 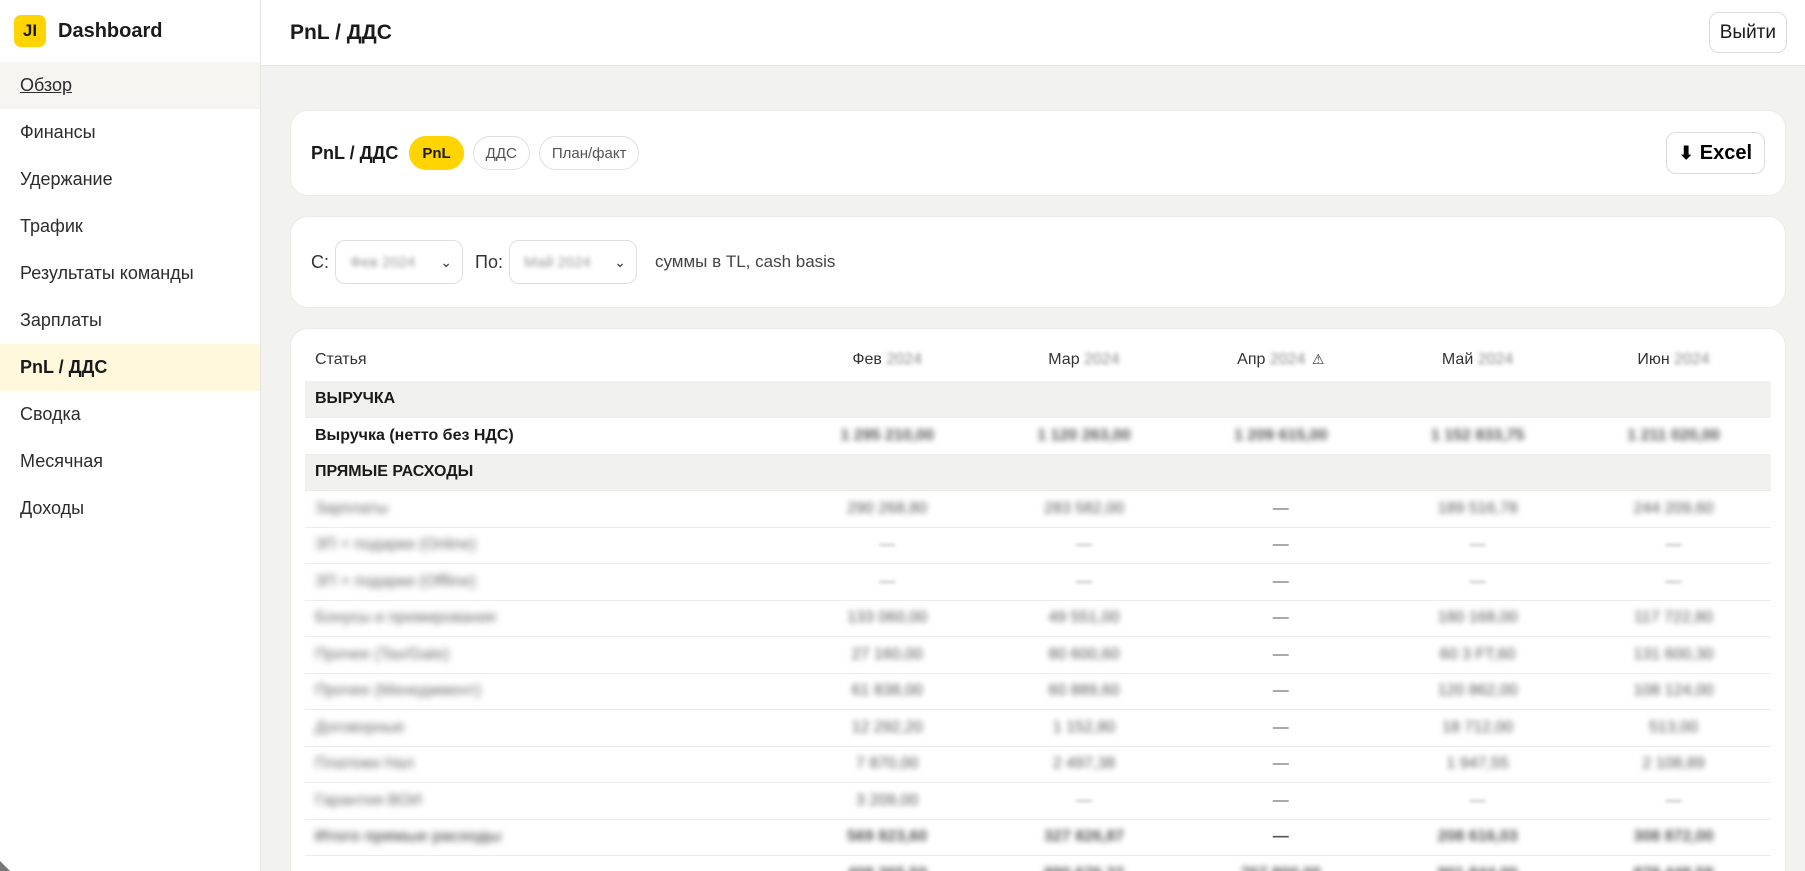 I want to click on from-month-value: Фев 2024, so click(x=383, y=262).